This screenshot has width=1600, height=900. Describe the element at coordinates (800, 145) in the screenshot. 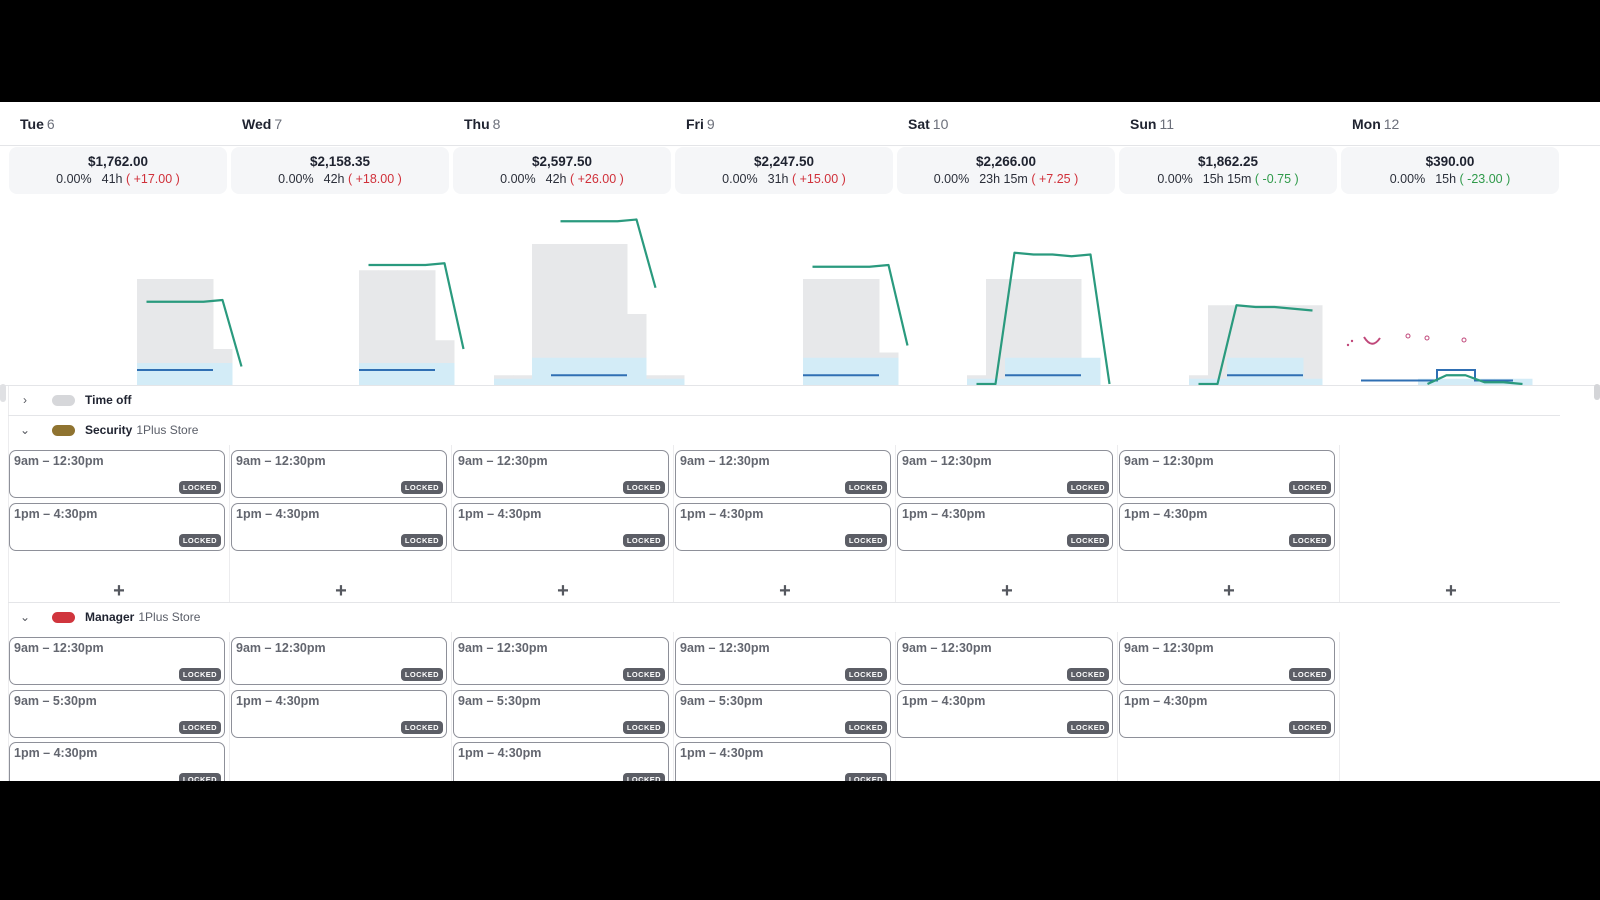

I see `header-divider` at that location.